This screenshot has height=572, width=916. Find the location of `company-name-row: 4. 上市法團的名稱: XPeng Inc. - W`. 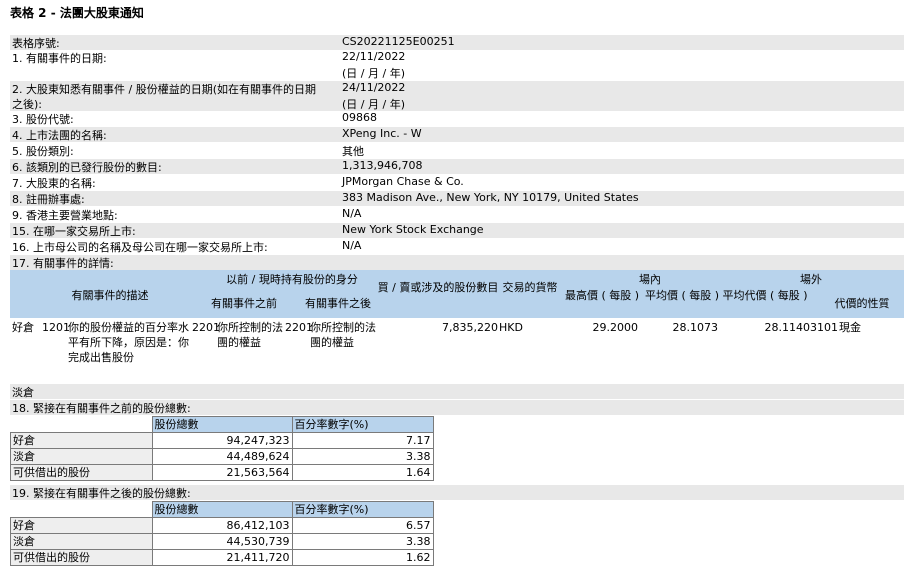

company-name-row: 4. 上市法團的名稱: XPeng Inc. - W is located at coordinates (457, 134).